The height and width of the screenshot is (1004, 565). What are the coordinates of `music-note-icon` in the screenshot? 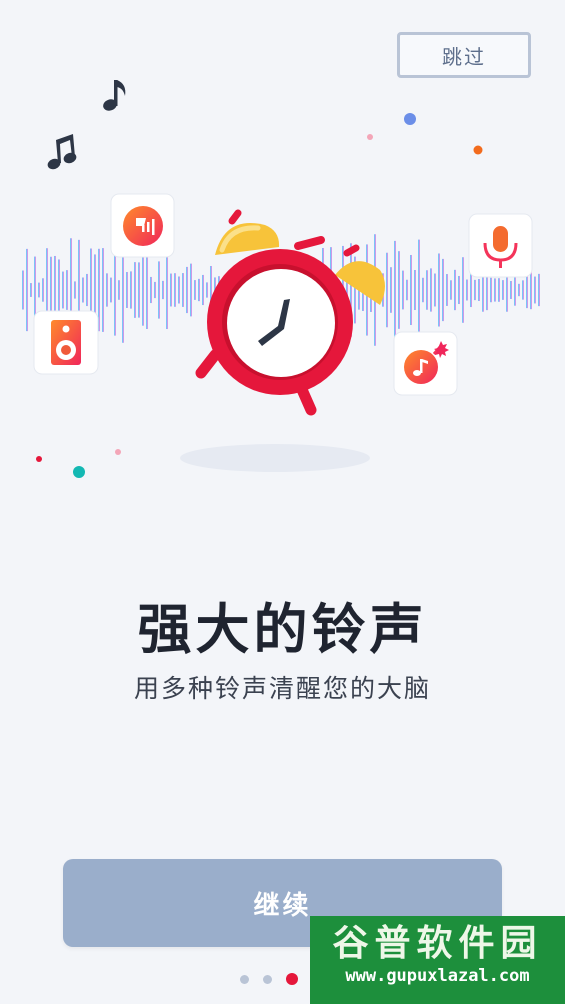 It's located at (114, 95).